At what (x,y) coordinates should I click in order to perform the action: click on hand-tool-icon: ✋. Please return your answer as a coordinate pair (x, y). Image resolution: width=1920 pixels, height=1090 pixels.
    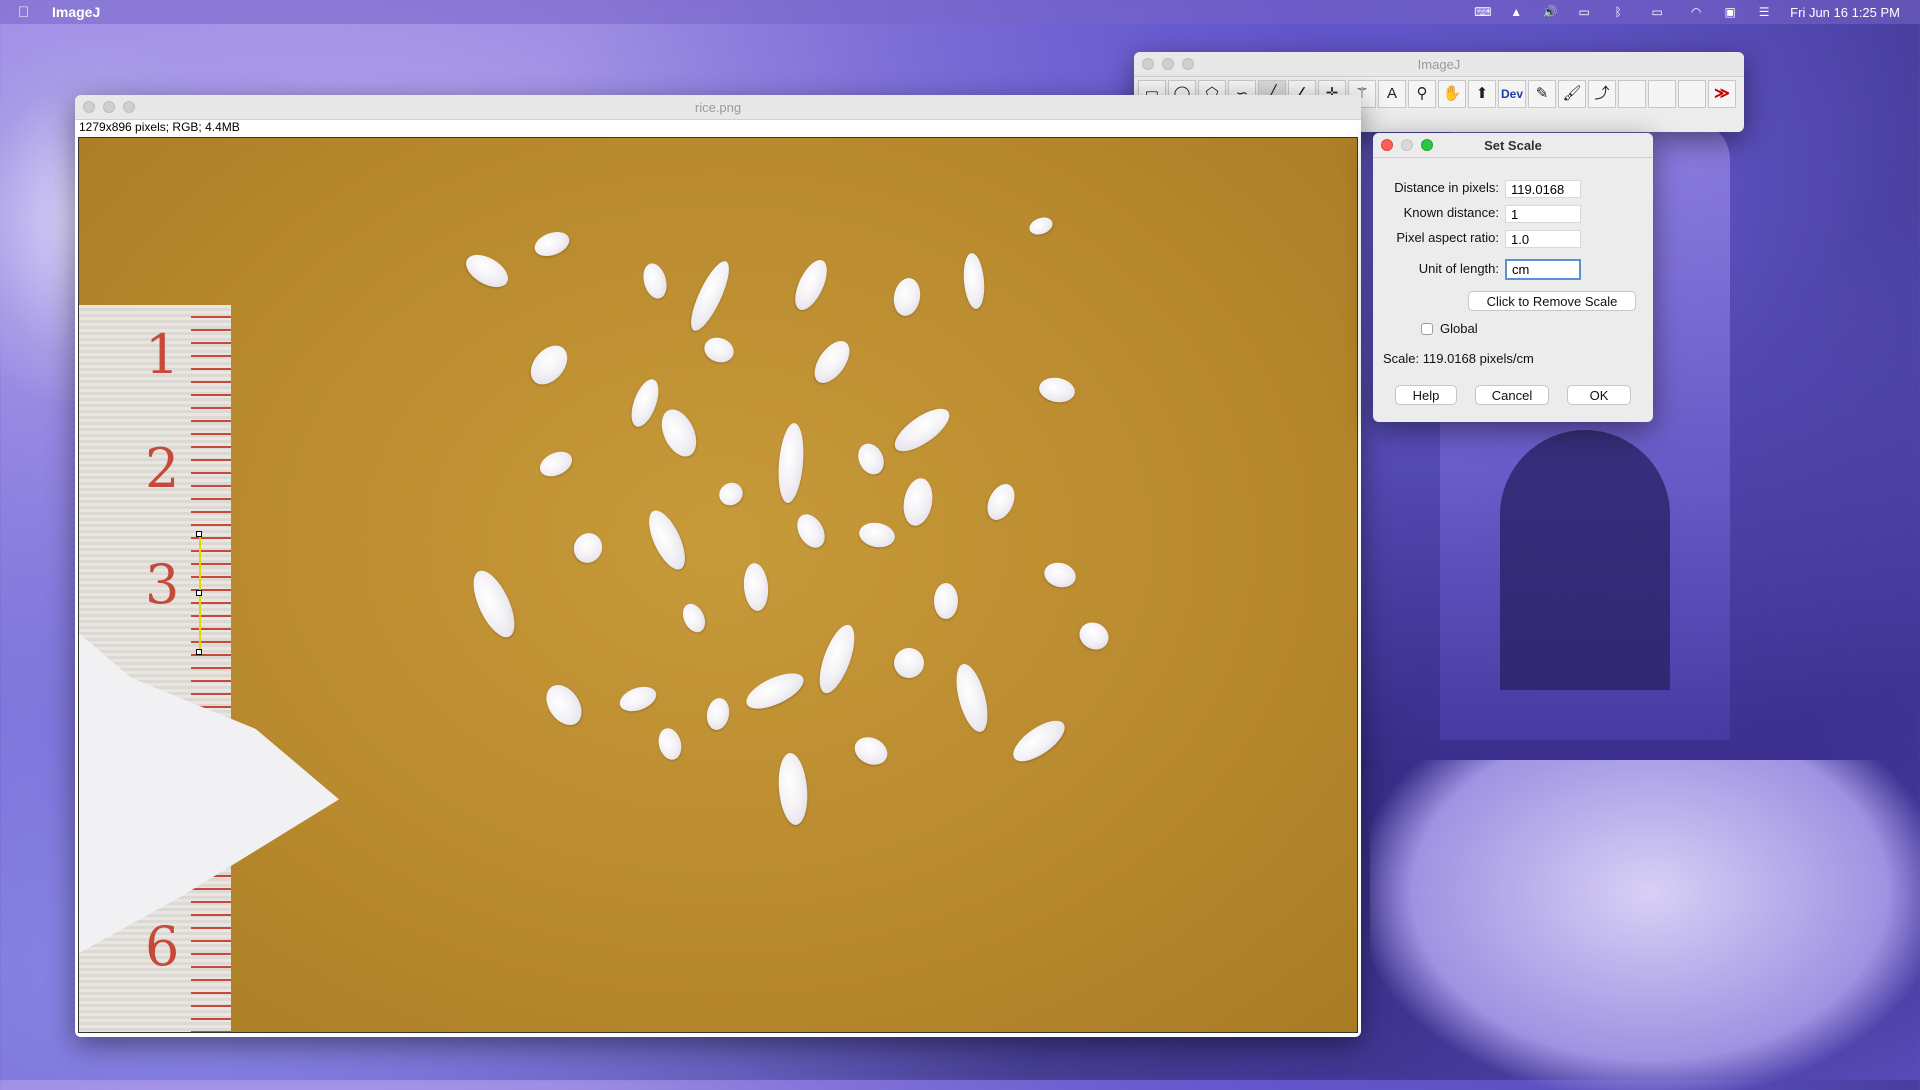
    Looking at the image, I should click on (1452, 94).